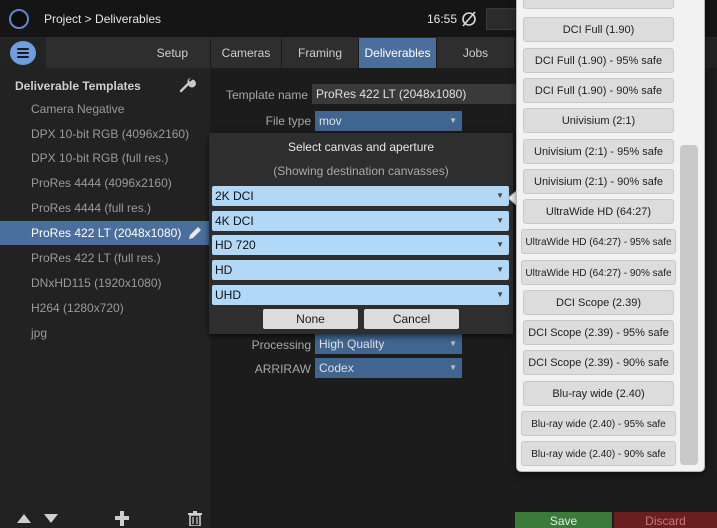  I want to click on triangle-down-icon, so click(51, 518).